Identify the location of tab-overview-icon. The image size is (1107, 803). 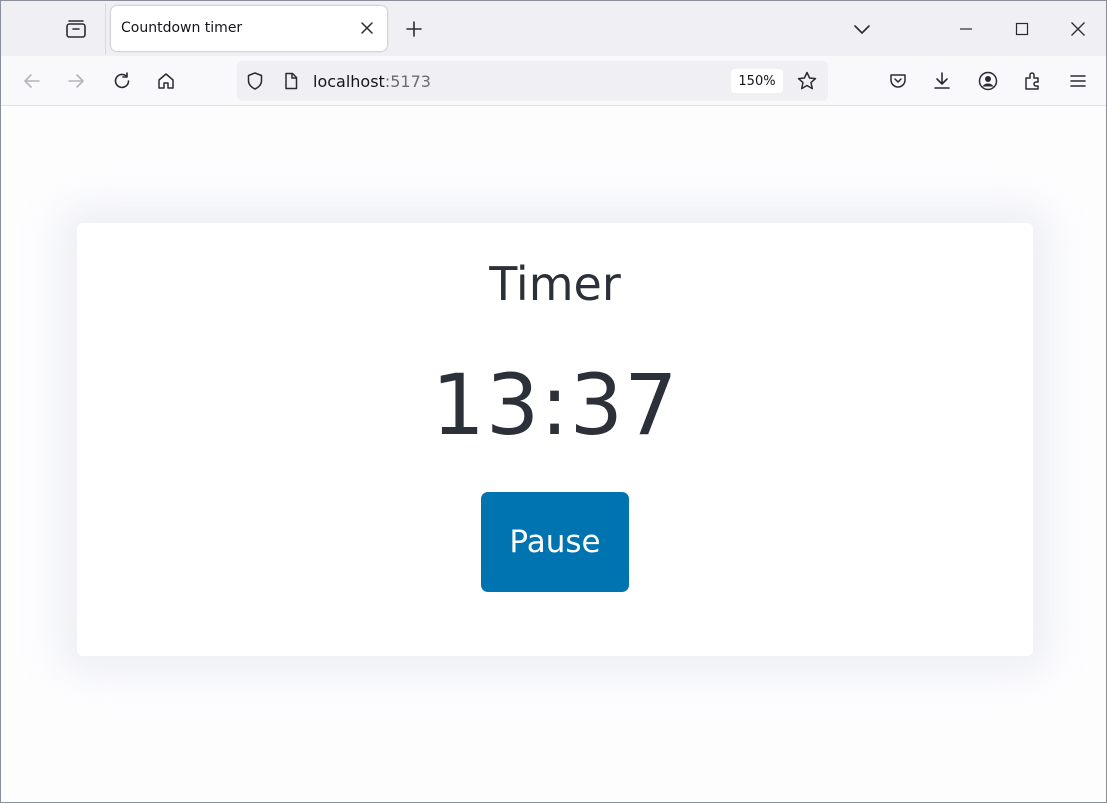
(76, 29).